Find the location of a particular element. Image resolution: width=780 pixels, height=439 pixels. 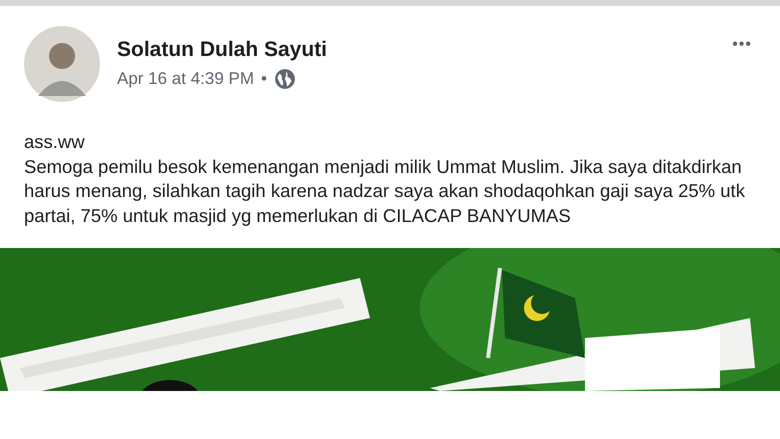

avatar-icon is located at coordinates (62, 64).